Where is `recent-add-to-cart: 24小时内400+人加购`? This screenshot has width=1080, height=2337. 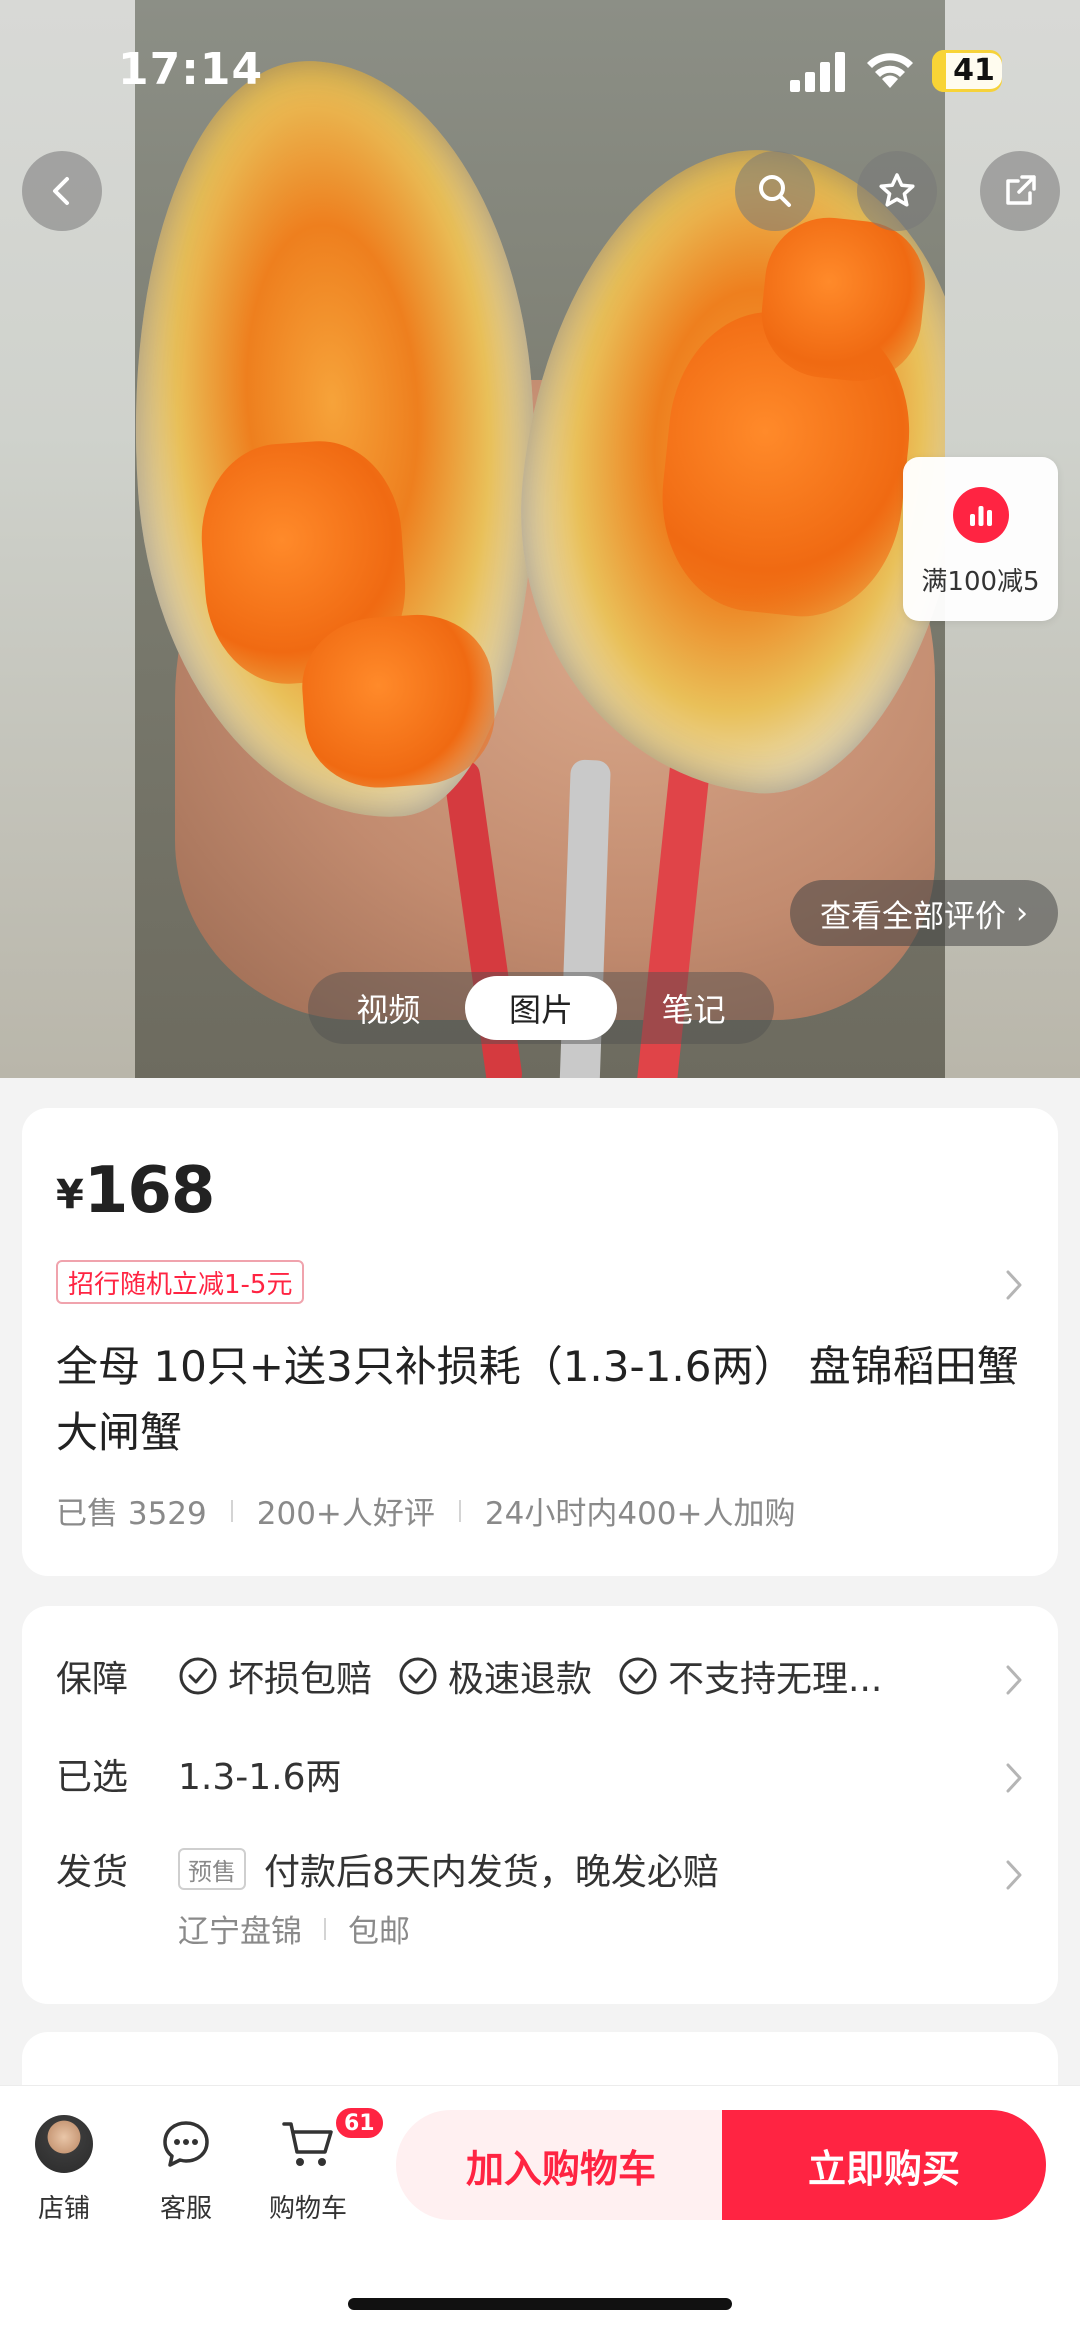 recent-add-to-cart: 24小时内400+人加购 is located at coordinates (640, 1514).